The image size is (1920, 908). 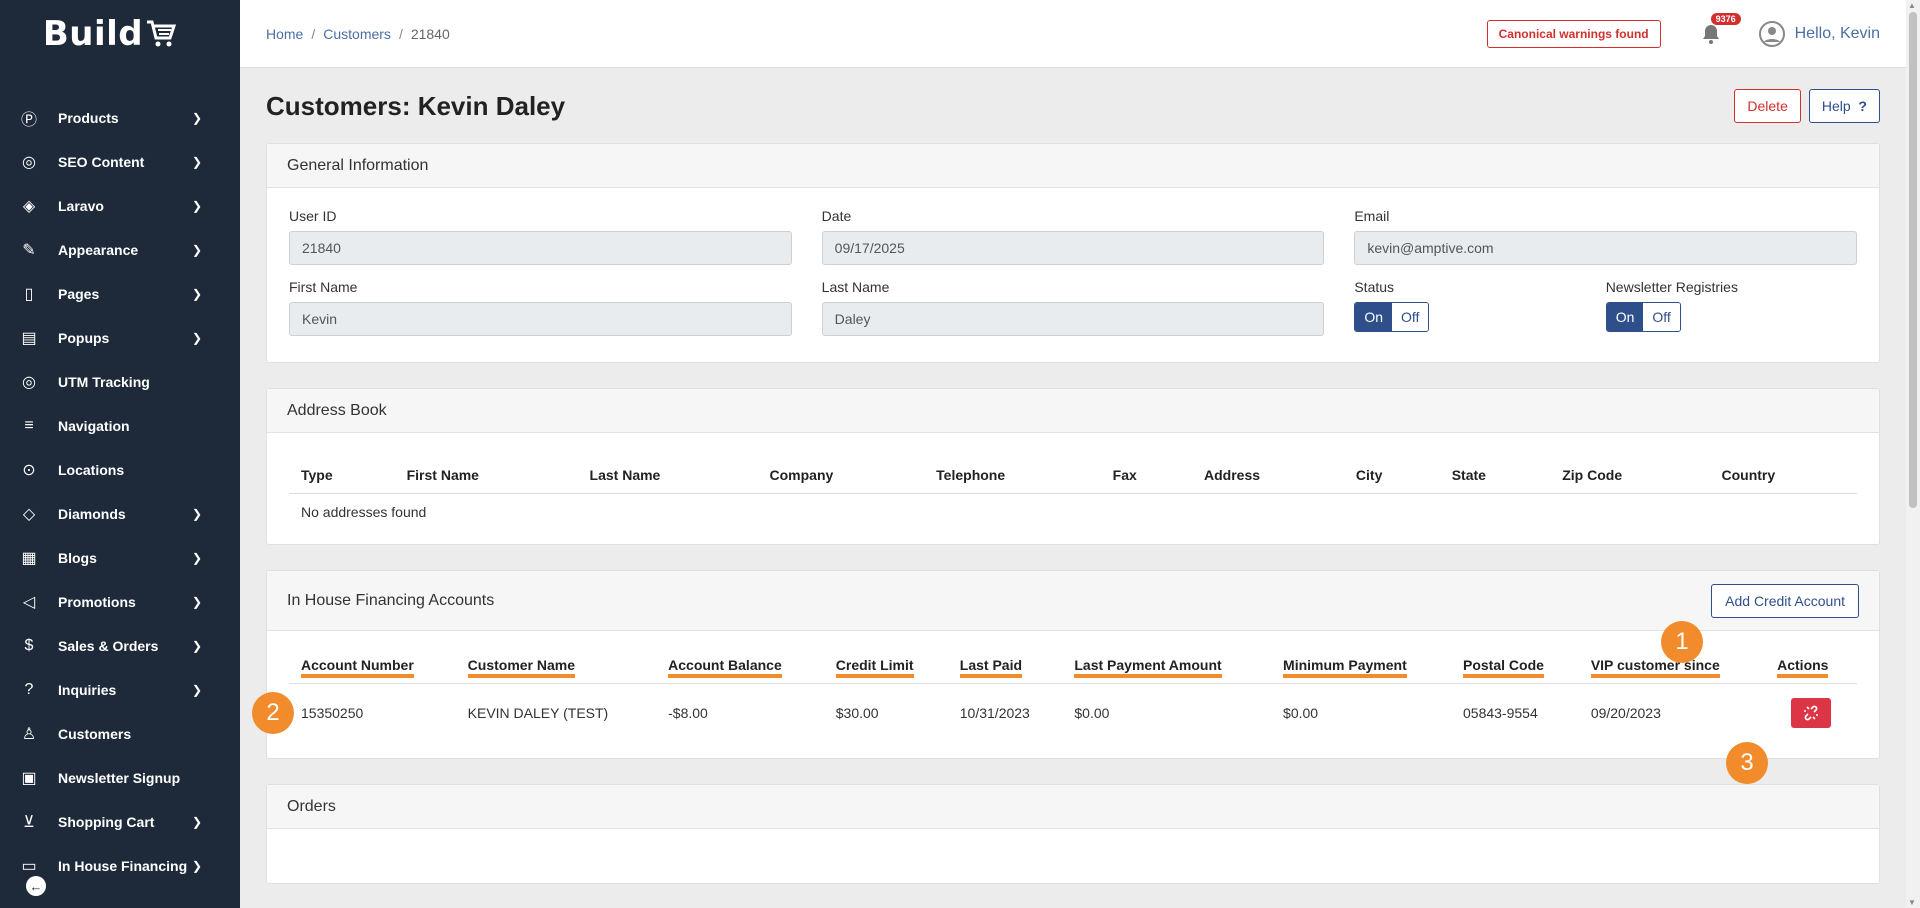 I want to click on sidebar-item-utm-tracking: ◎ UTM Tracking, so click(x=120, y=382).